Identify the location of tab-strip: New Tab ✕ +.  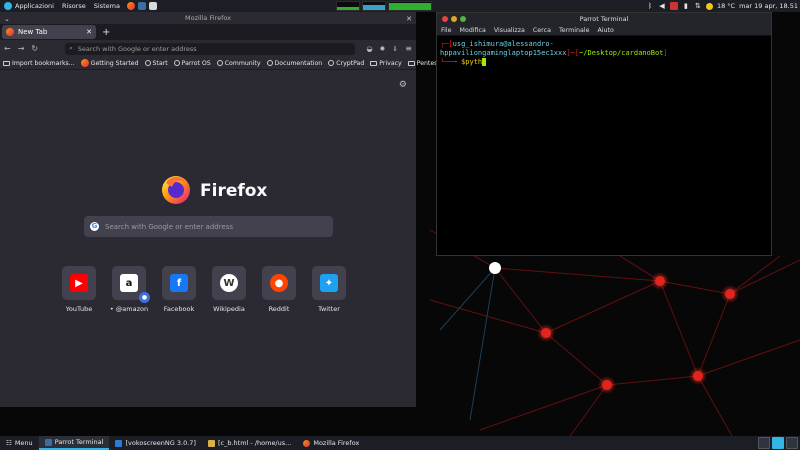
(208, 32).